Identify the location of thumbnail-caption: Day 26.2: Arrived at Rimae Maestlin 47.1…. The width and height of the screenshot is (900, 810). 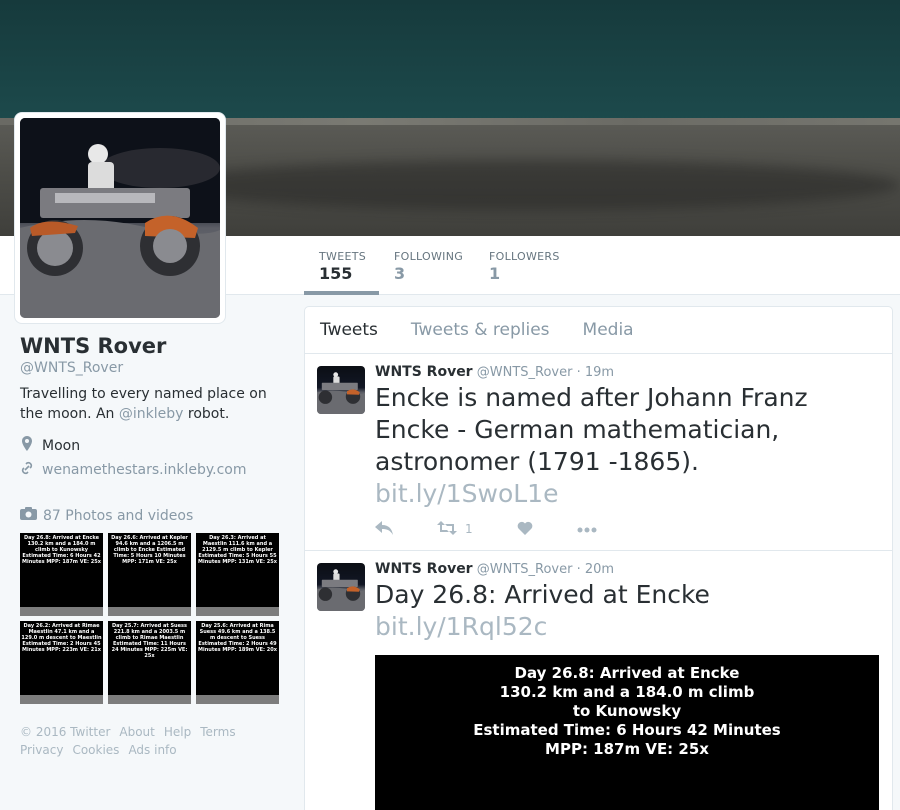
(61, 638).